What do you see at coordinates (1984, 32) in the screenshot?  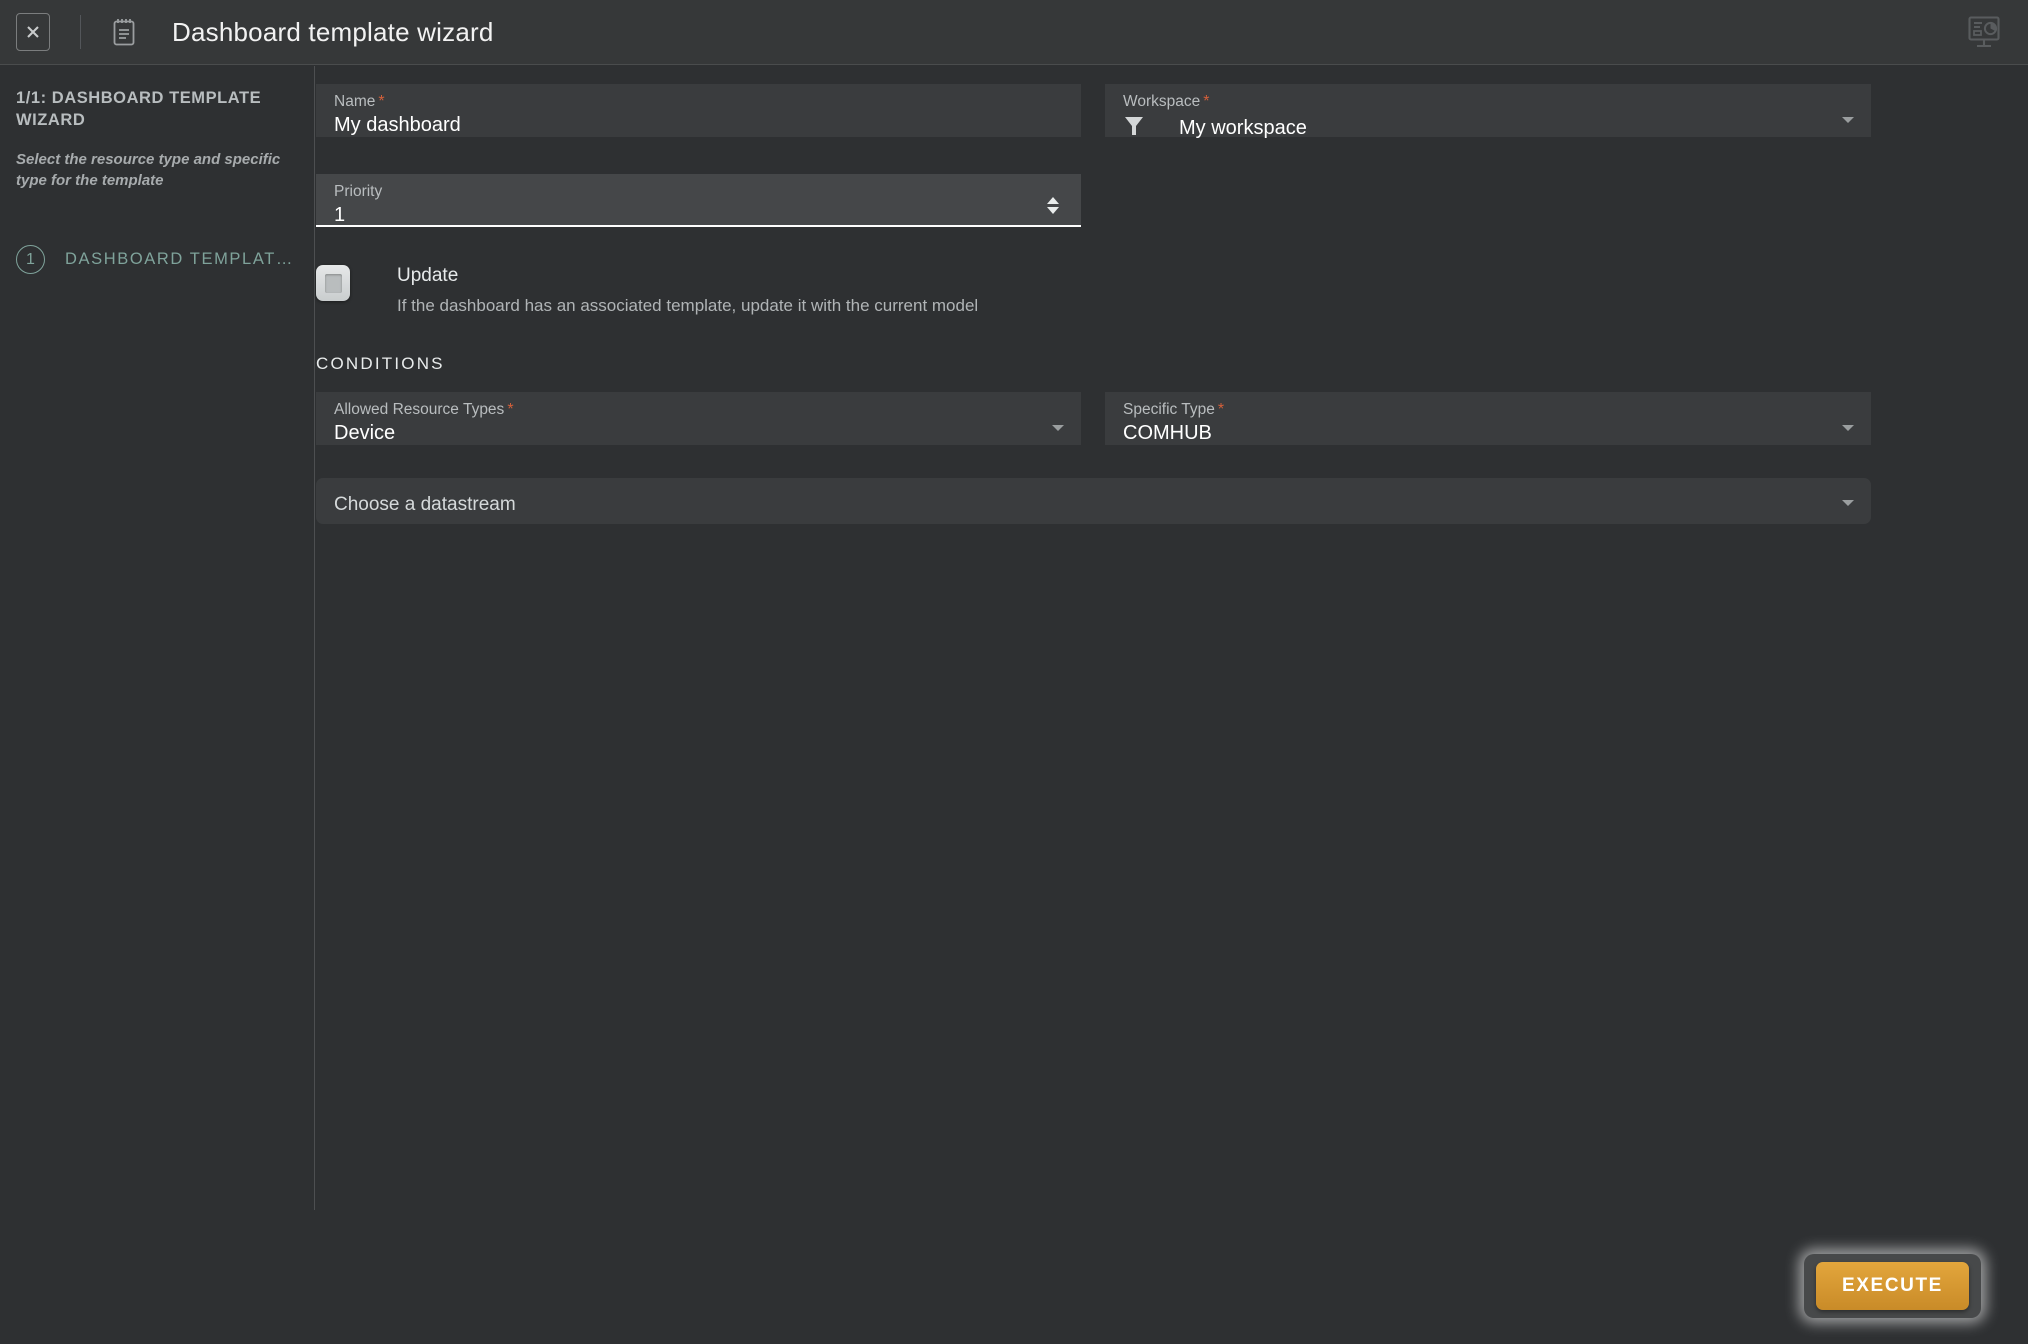 I see `dashboard-monitor-icon` at bounding box center [1984, 32].